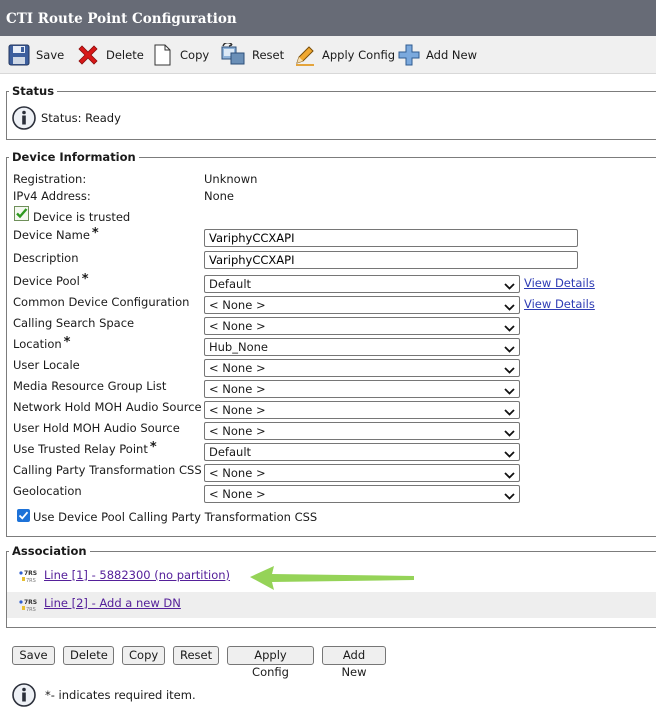 The height and width of the screenshot is (710, 656). I want to click on media-resource-group-list-selected-value: < None >, so click(237, 389).